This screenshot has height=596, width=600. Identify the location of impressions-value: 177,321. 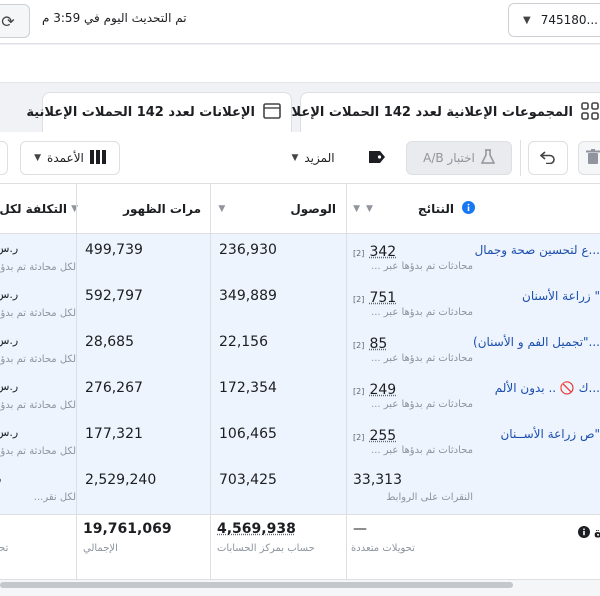
(114, 434).